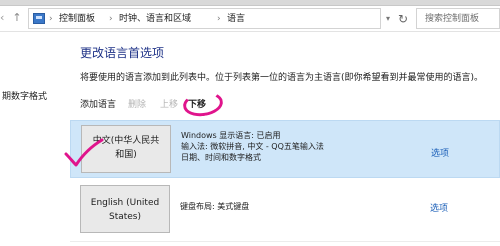 This screenshot has height=246, width=500. I want to click on delete-button: 删除, so click(137, 105).